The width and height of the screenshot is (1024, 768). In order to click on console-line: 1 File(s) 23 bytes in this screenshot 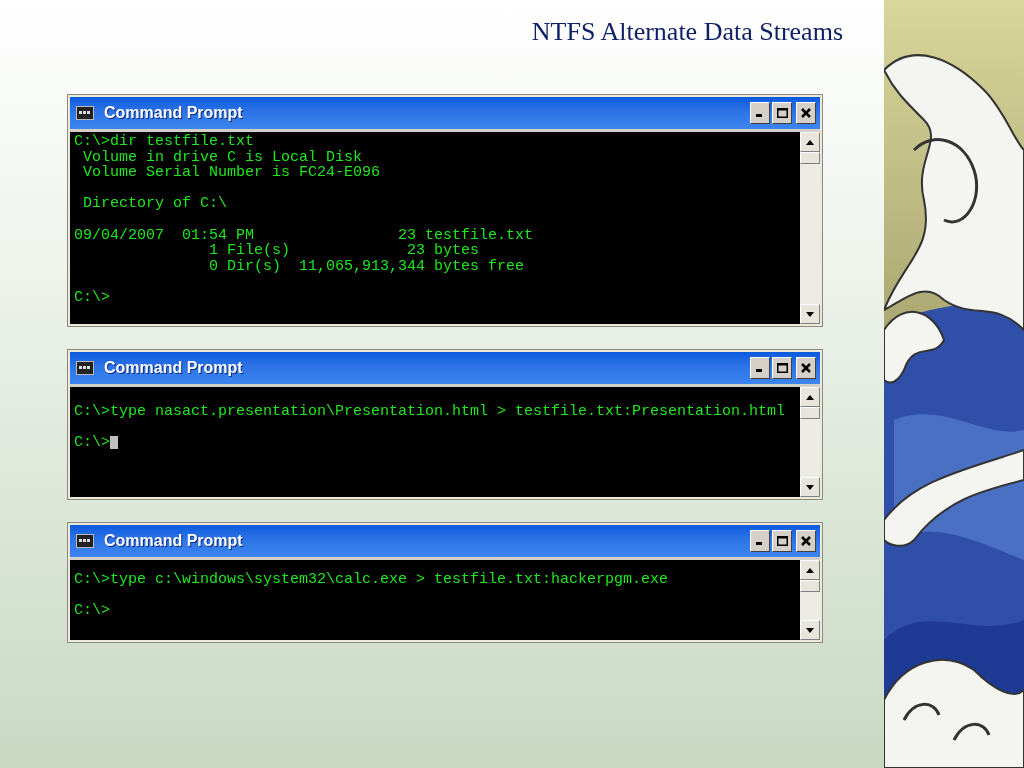, I will do `click(344, 251)`.